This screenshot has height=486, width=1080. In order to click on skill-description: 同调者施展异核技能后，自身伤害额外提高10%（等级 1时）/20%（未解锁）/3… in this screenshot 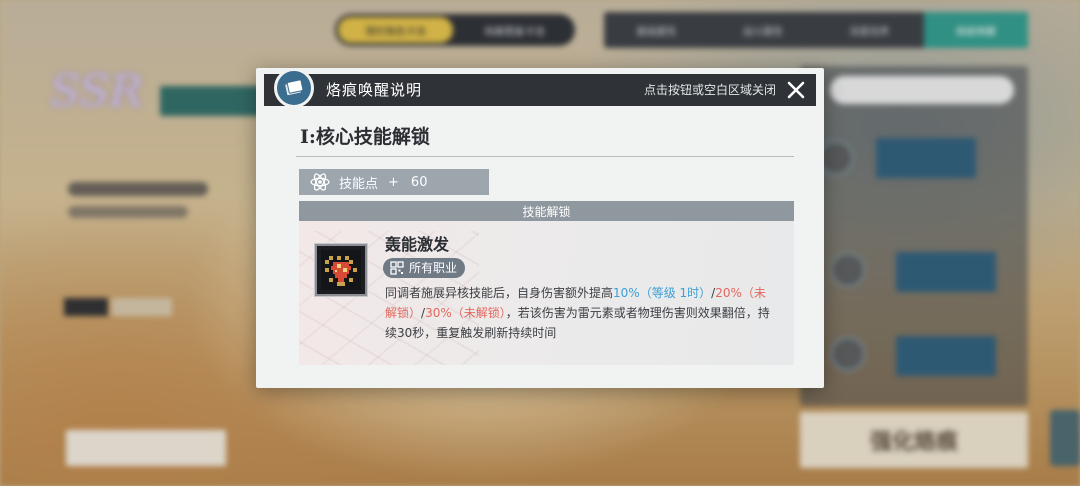, I will do `click(580, 313)`.